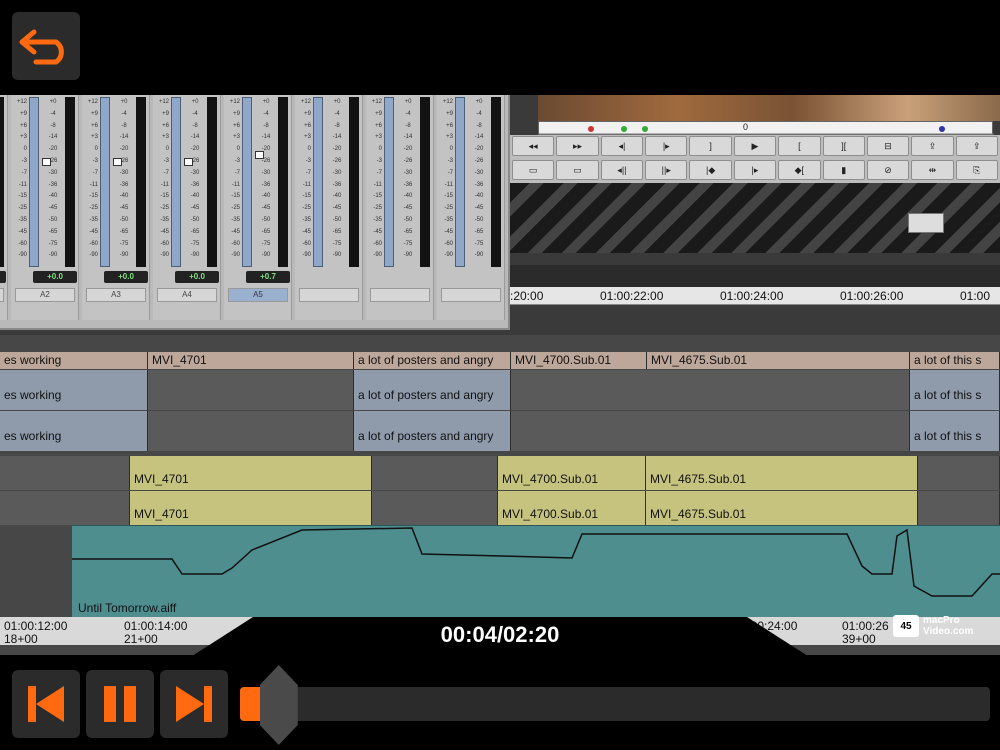 This screenshot has width=1000, height=750. I want to click on previous-button, so click(46, 704).